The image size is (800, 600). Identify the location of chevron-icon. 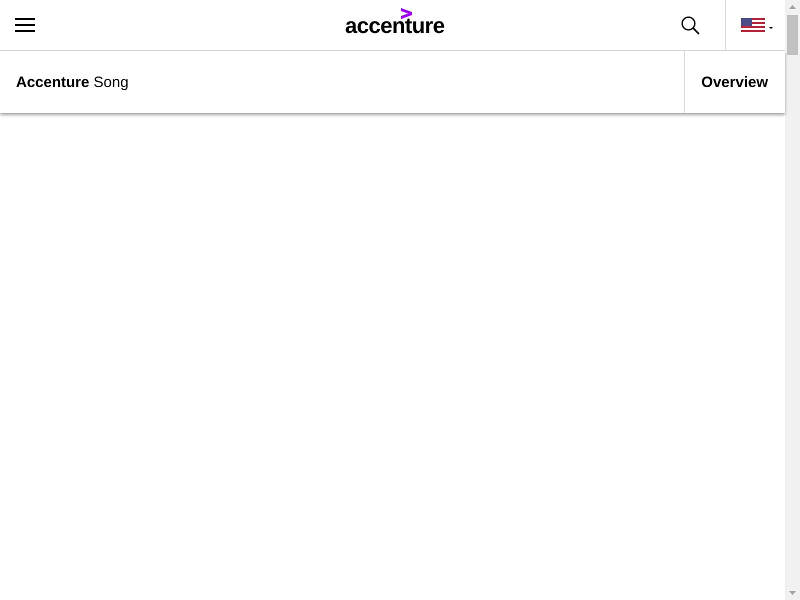
(406, 13).